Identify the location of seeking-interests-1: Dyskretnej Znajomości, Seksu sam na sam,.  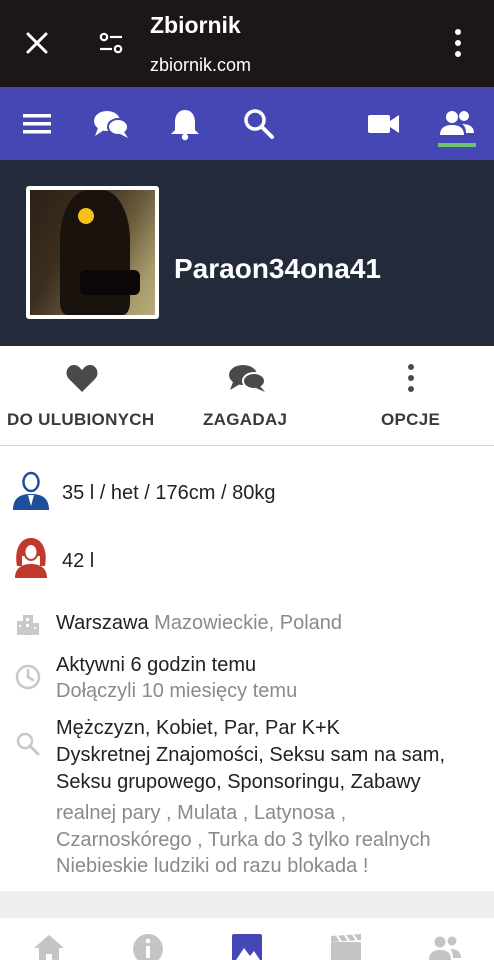
(251, 755).